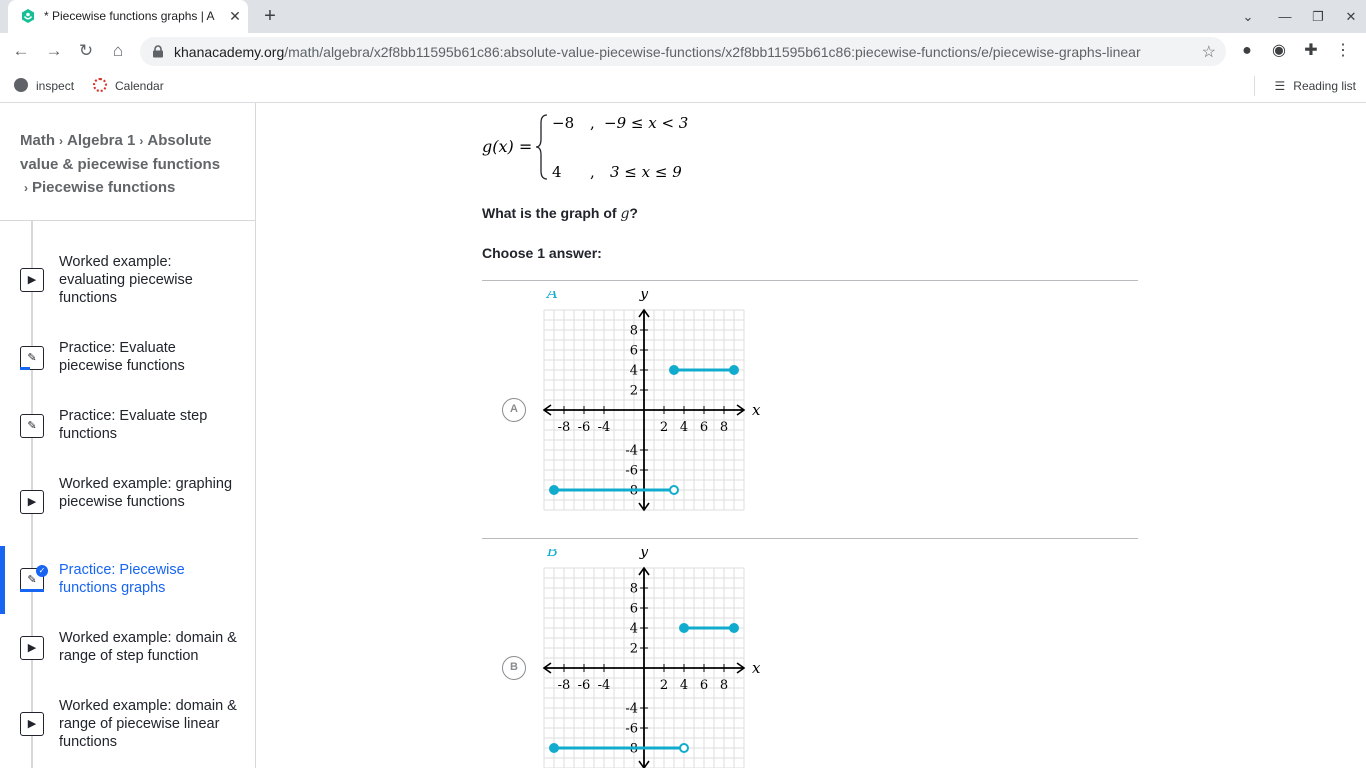 The height and width of the screenshot is (768, 1366). I want to click on breadcrumb-algebra: Algebra 1, so click(101, 140).